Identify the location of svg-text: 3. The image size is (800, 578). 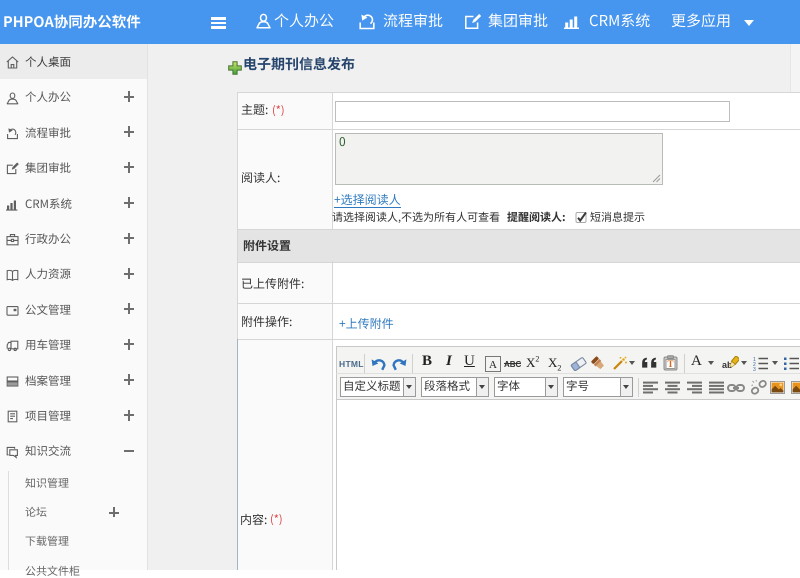
(754, 369).